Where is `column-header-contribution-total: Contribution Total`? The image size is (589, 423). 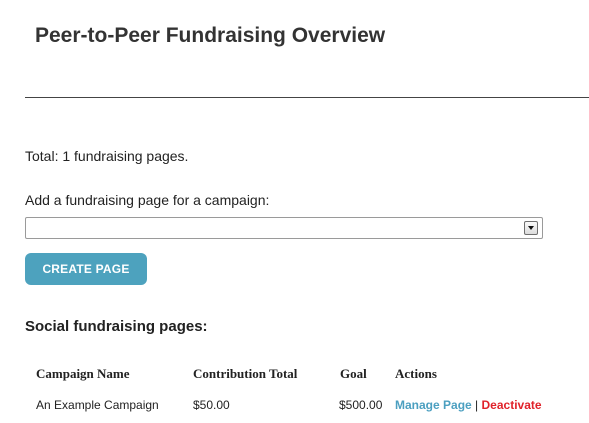 column-header-contribution-total: Contribution Total is located at coordinates (245, 373).